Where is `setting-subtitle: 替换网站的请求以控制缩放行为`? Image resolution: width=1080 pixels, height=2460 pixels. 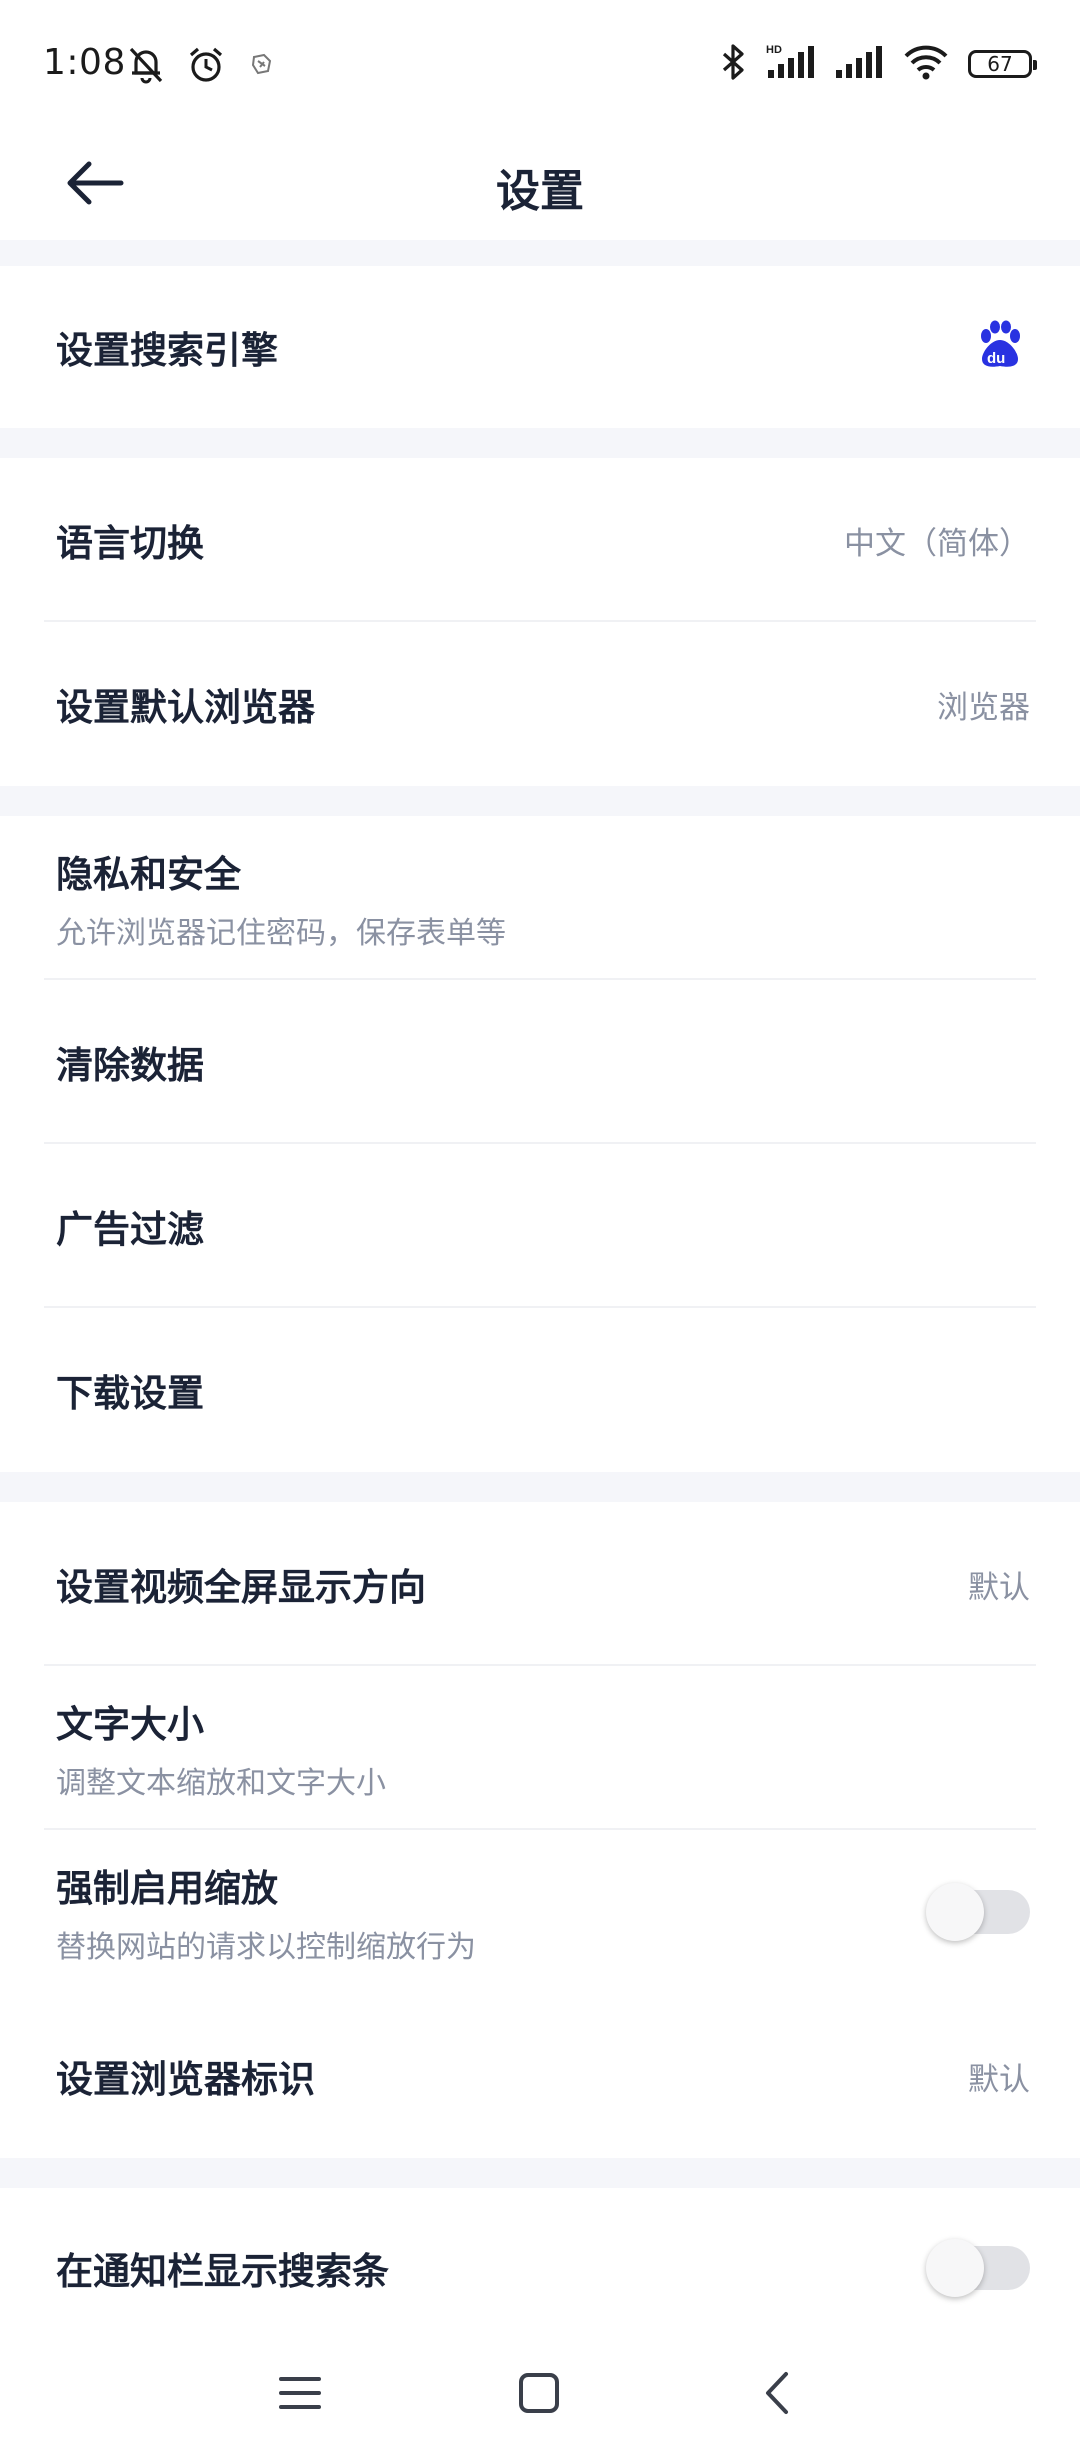 setting-subtitle: 替换网站的请求以控制缩放行为 is located at coordinates (266, 1947).